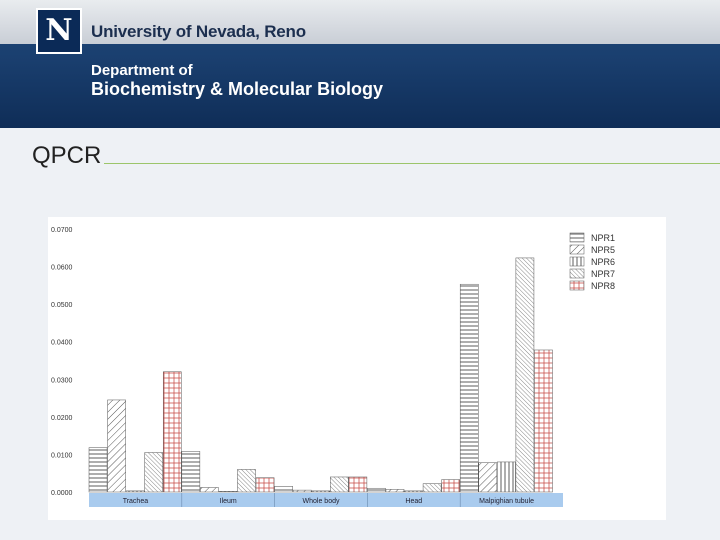  What do you see at coordinates (67, 155) in the screenshot?
I see `slide-title: QPCR` at bounding box center [67, 155].